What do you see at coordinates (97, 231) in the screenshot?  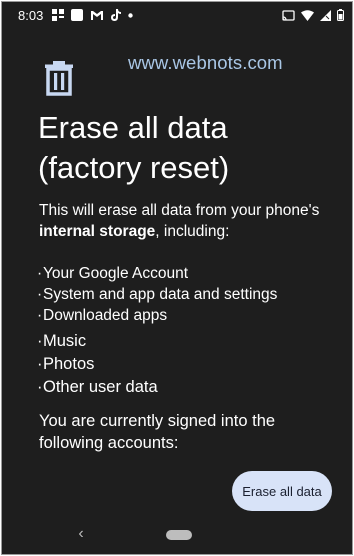 I see `description-bold: internal storage` at bounding box center [97, 231].